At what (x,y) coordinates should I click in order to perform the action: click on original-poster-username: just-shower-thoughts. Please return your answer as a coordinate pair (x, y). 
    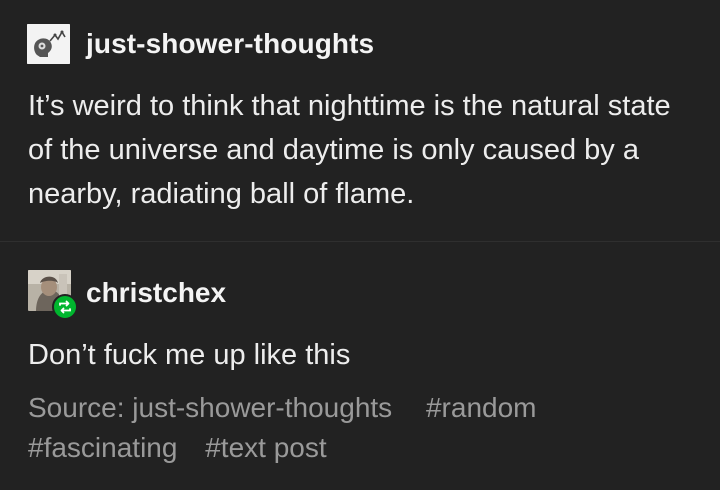
    Looking at the image, I should click on (230, 44).